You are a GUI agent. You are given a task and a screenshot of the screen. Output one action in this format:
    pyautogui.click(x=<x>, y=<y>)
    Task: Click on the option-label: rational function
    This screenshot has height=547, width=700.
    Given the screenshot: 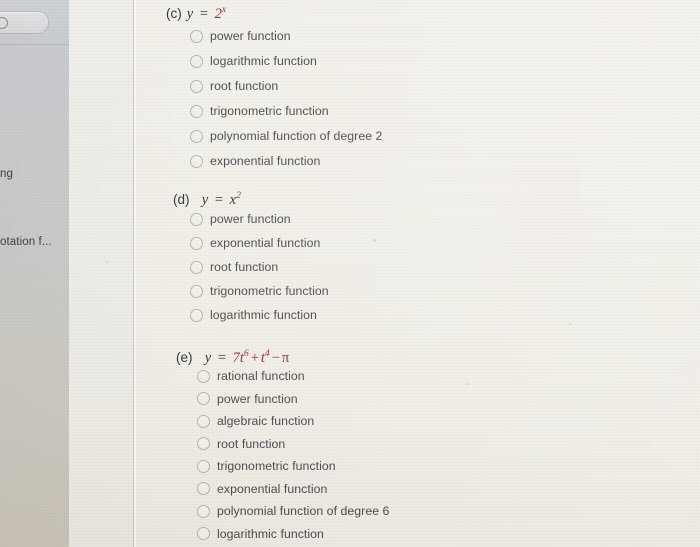 What is the action you would take?
    pyautogui.click(x=261, y=376)
    